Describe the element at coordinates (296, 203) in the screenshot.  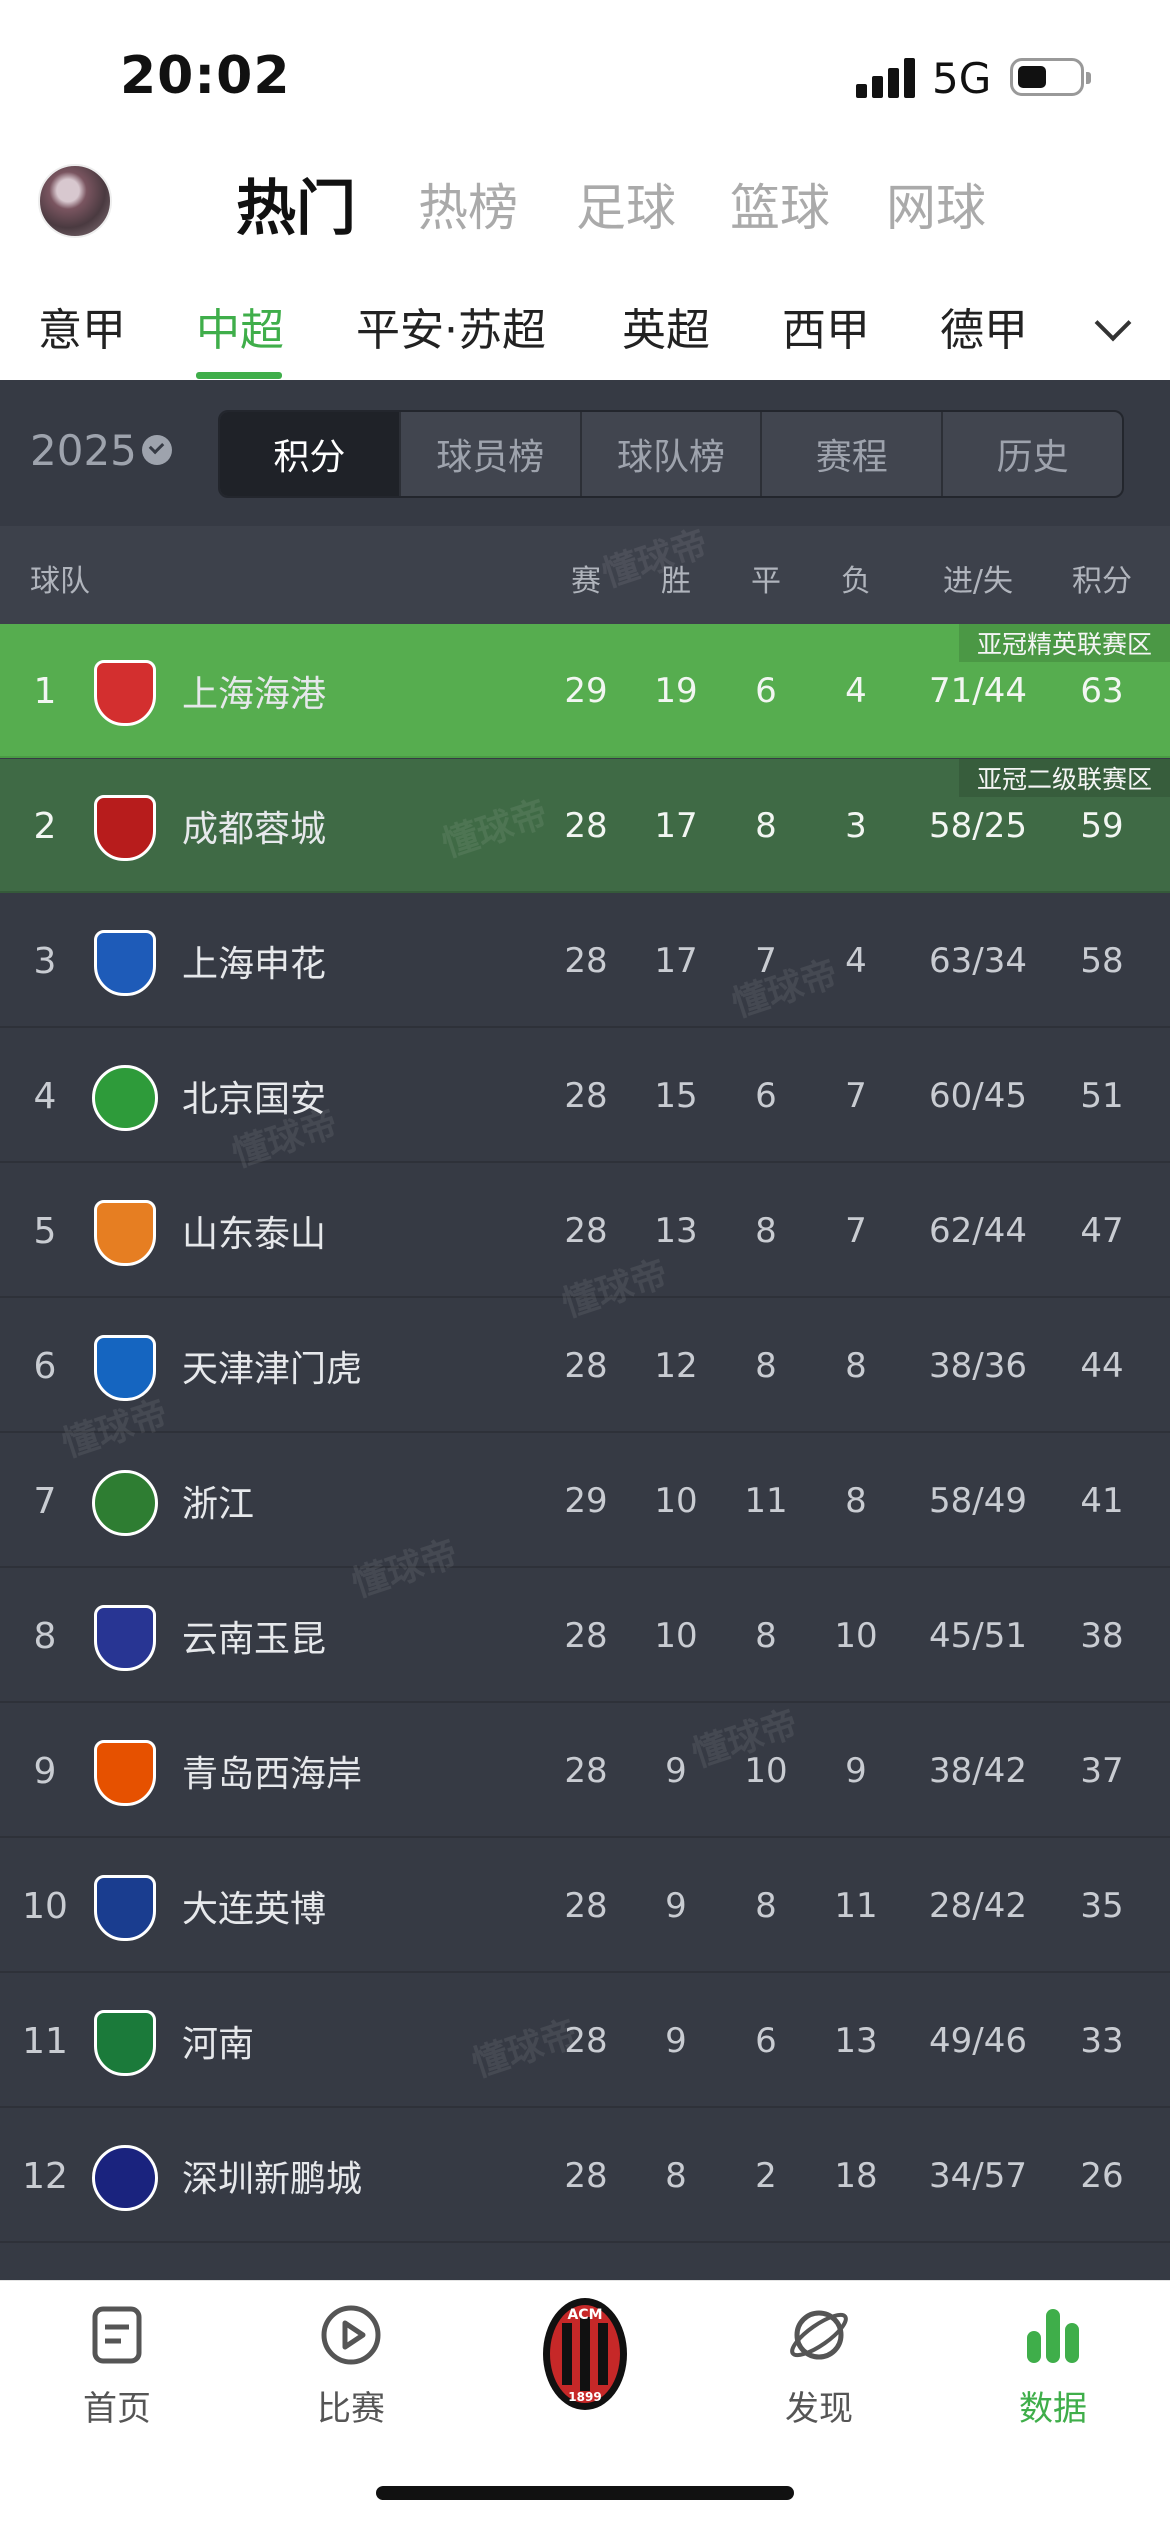
I see `tab-hot: 热门` at that location.